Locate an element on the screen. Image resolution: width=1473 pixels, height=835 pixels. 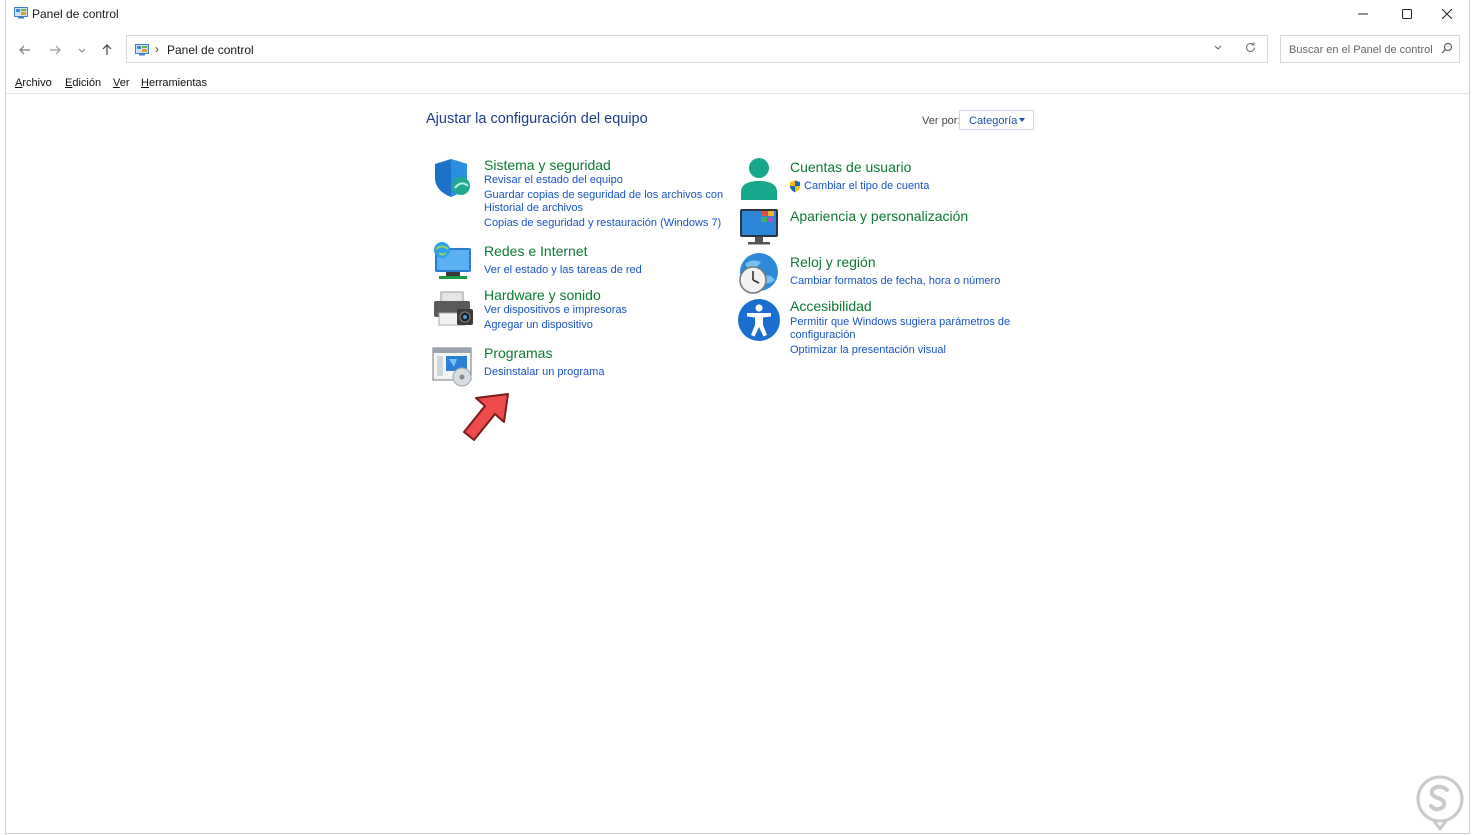
view-by-dropdown: Categoría is located at coordinates (996, 120).